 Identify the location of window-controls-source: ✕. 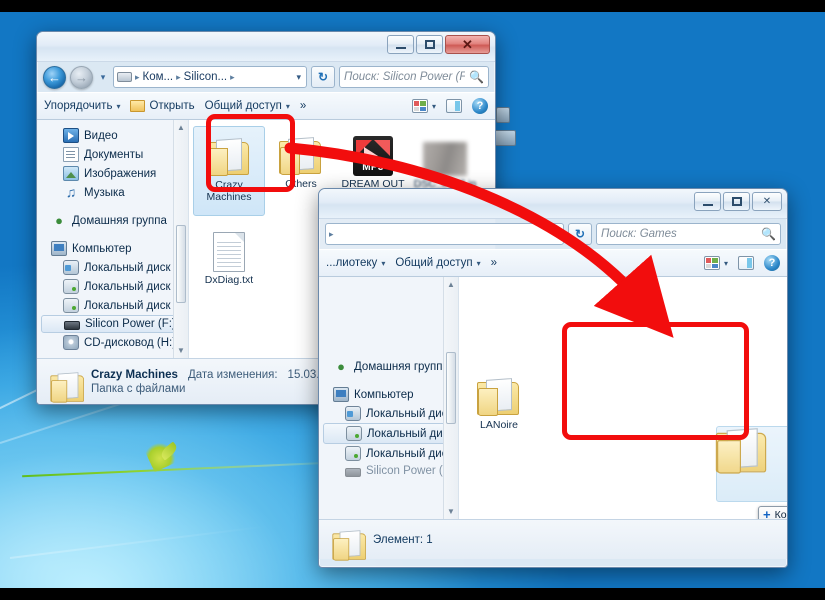
(438, 44).